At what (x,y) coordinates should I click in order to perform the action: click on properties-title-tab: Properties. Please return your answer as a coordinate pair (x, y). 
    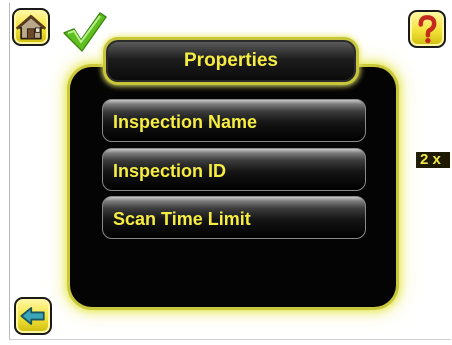
    Looking at the image, I should click on (231, 61).